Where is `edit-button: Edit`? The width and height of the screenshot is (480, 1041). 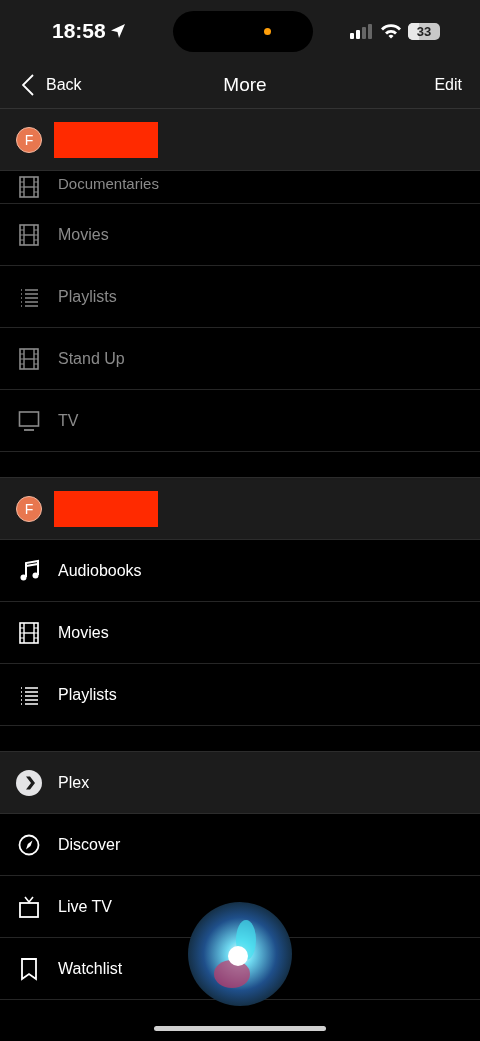 edit-button: Edit is located at coordinates (448, 85).